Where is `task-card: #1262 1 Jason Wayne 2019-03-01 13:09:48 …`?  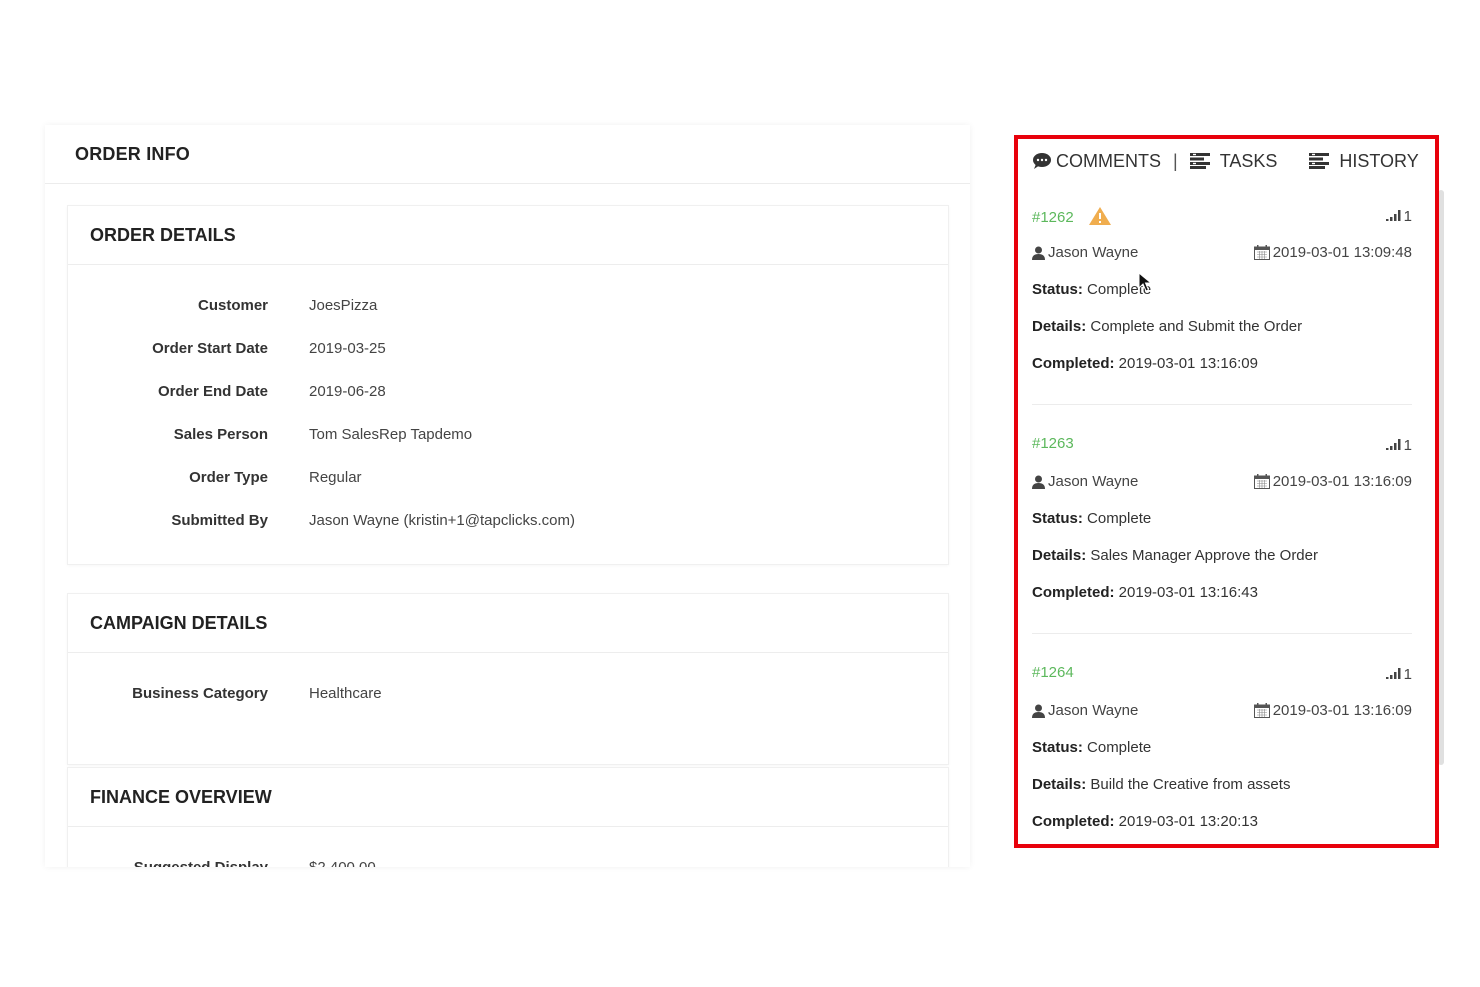
task-card: #1262 1 Jason Wayne 2019-03-01 13:09:48 … is located at coordinates (1222, 306).